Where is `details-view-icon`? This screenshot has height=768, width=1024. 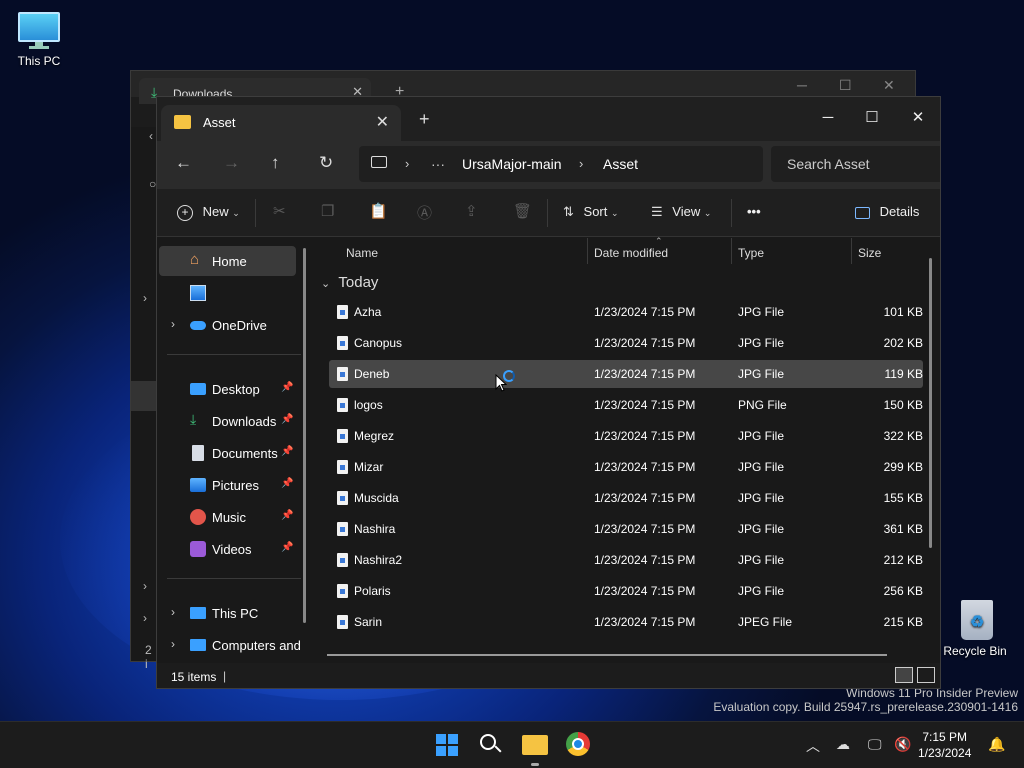 details-view-icon is located at coordinates (904, 675).